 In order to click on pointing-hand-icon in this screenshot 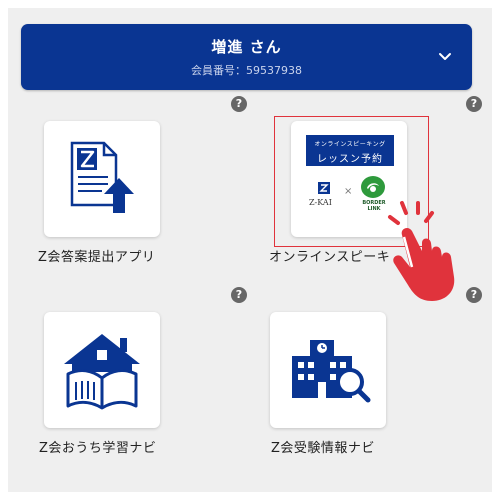, I will do `click(421, 251)`.